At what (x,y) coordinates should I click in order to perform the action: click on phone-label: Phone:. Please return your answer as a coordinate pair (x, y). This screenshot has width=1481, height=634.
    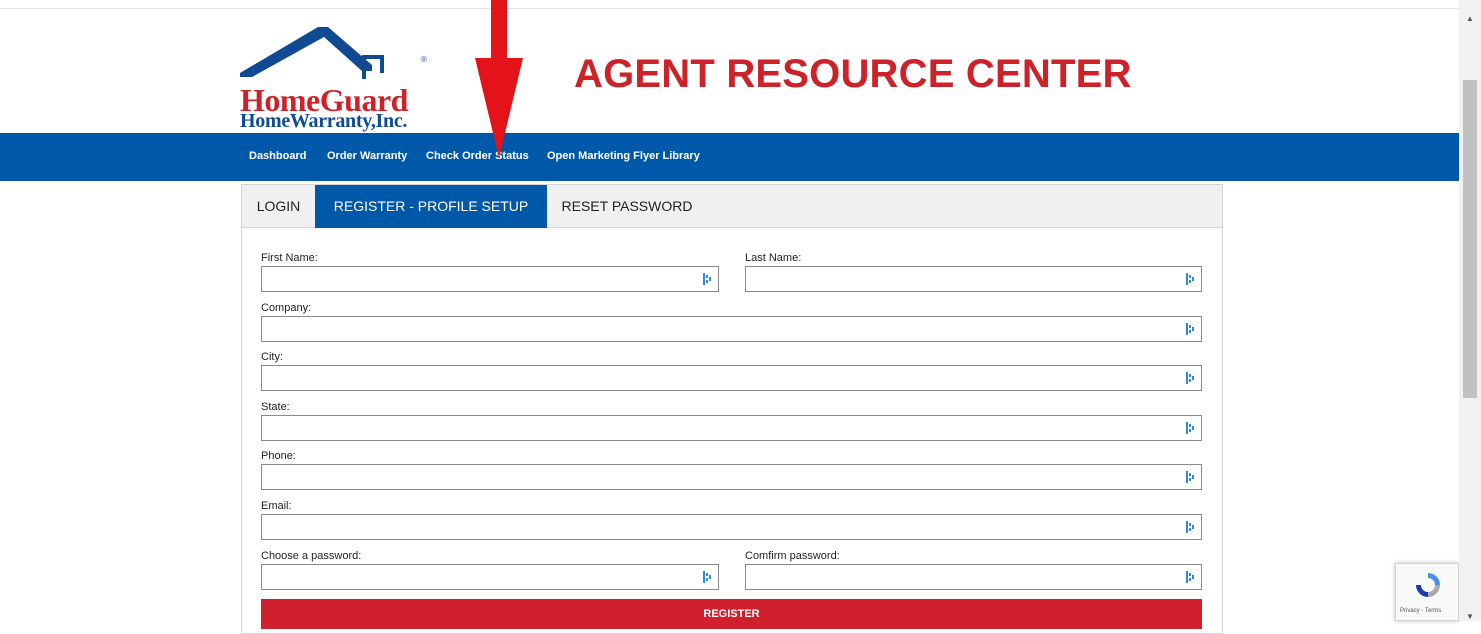
    Looking at the image, I should click on (278, 456).